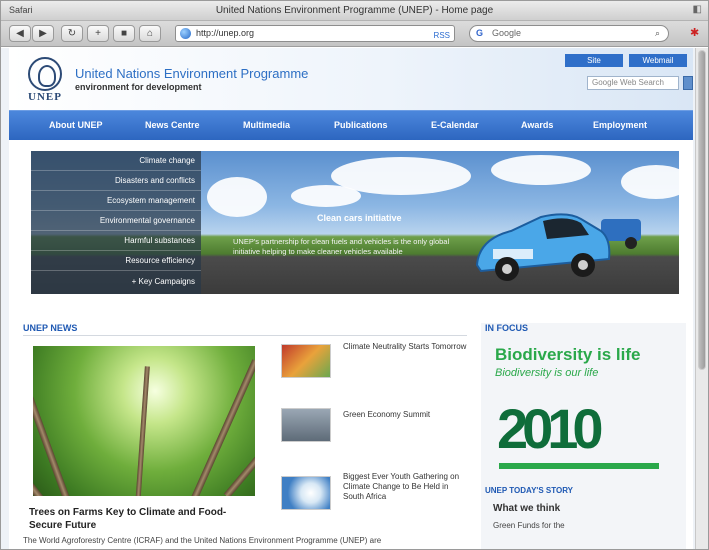  What do you see at coordinates (124, 33) in the screenshot?
I see `stop-button: ■` at bounding box center [124, 33].